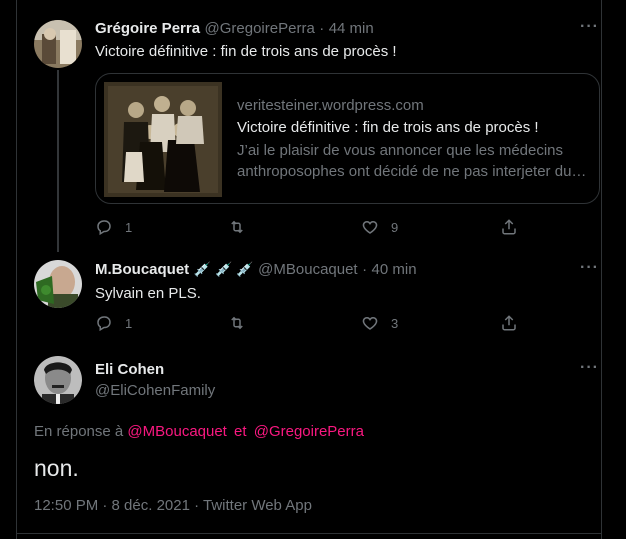  I want to click on main-tweet-name: Eli Cohen, so click(129, 370).